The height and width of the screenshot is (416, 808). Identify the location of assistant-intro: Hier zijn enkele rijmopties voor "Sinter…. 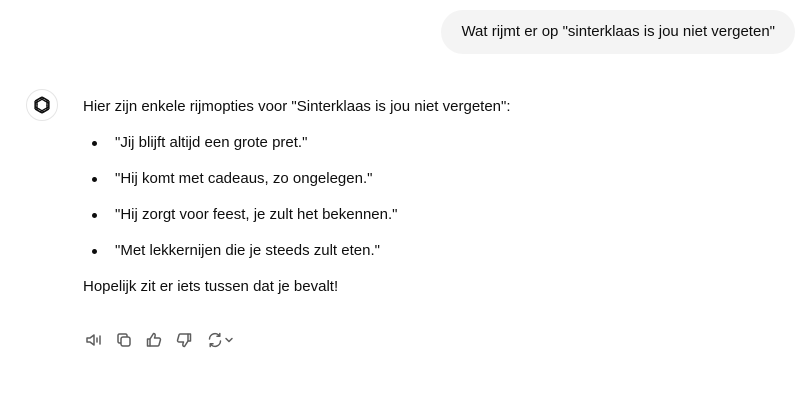
(297, 106).